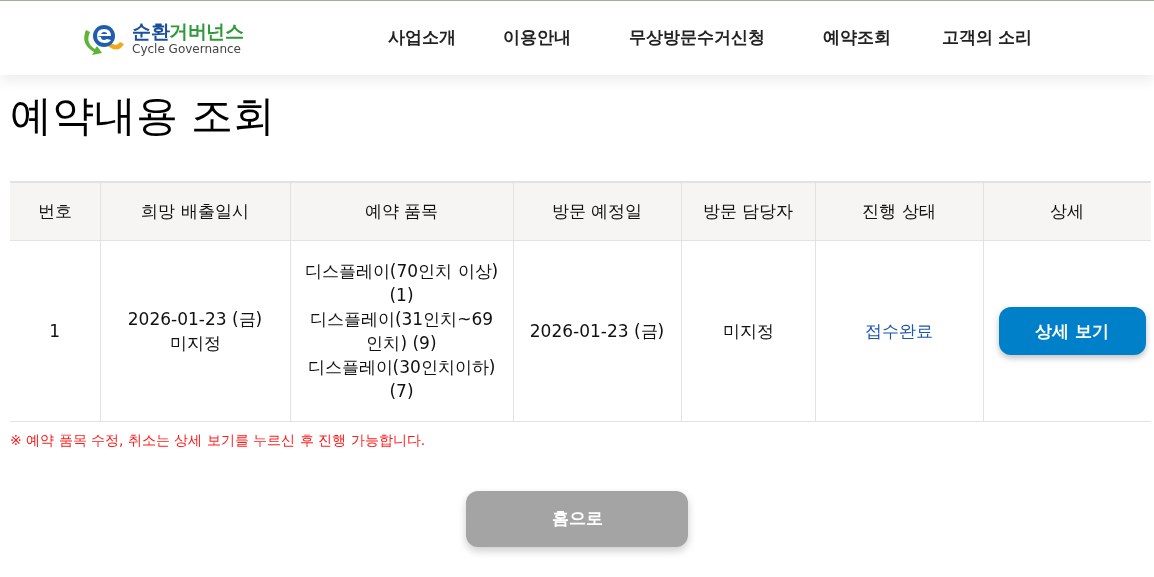 This screenshot has height=577, width=1154. What do you see at coordinates (987, 38) in the screenshot?
I see `nav-link: 고객의 소리` at bounding box center [987, 38].